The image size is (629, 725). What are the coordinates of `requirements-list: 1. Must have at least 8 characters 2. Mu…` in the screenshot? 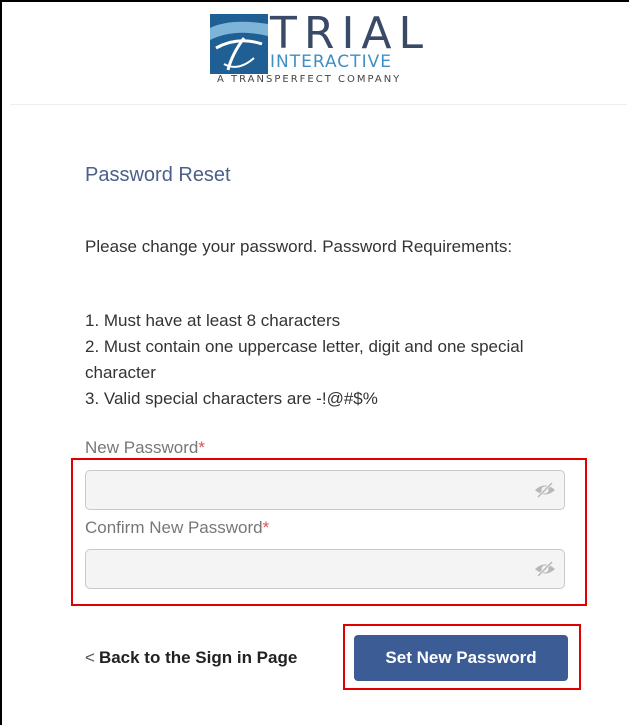 It's located at (315, 360).